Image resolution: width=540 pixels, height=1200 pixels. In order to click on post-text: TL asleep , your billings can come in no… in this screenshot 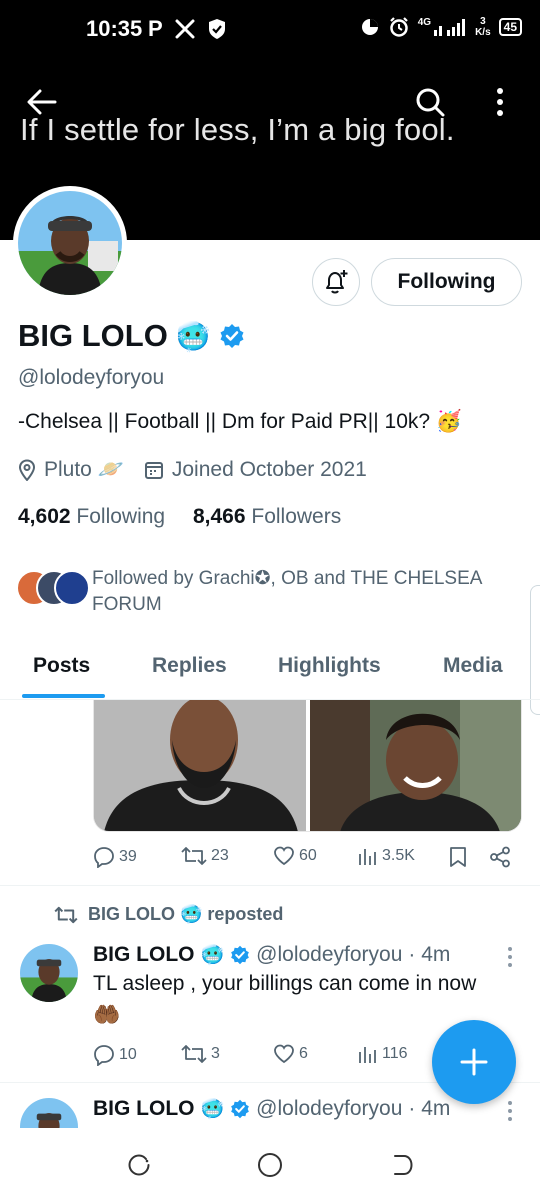, I will do `click(285, 983)`.